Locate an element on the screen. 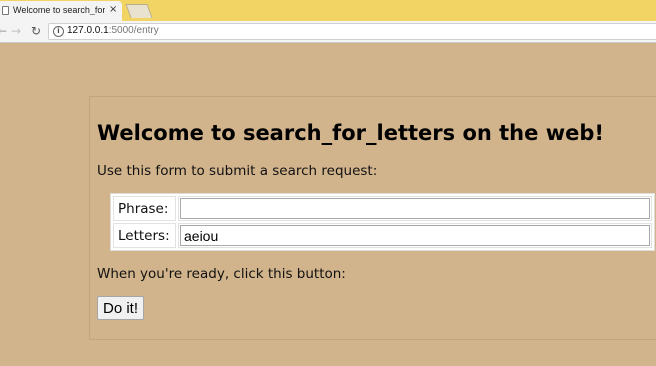  letters-row: Letters: is located at coordinates (382, 235).